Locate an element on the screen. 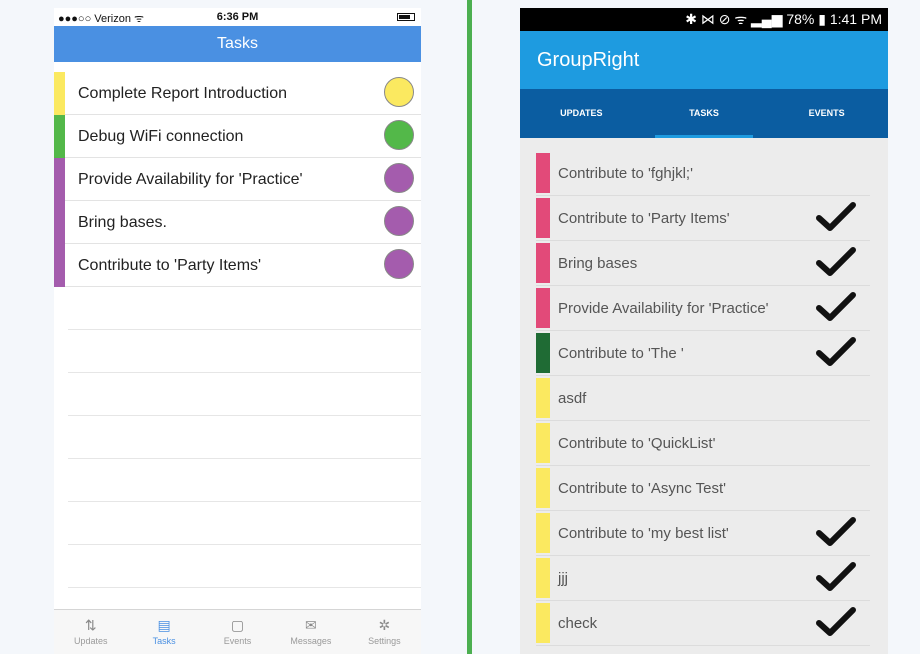  task-label: Contribute to 'Async Test' is located at coordinates (642, 488).